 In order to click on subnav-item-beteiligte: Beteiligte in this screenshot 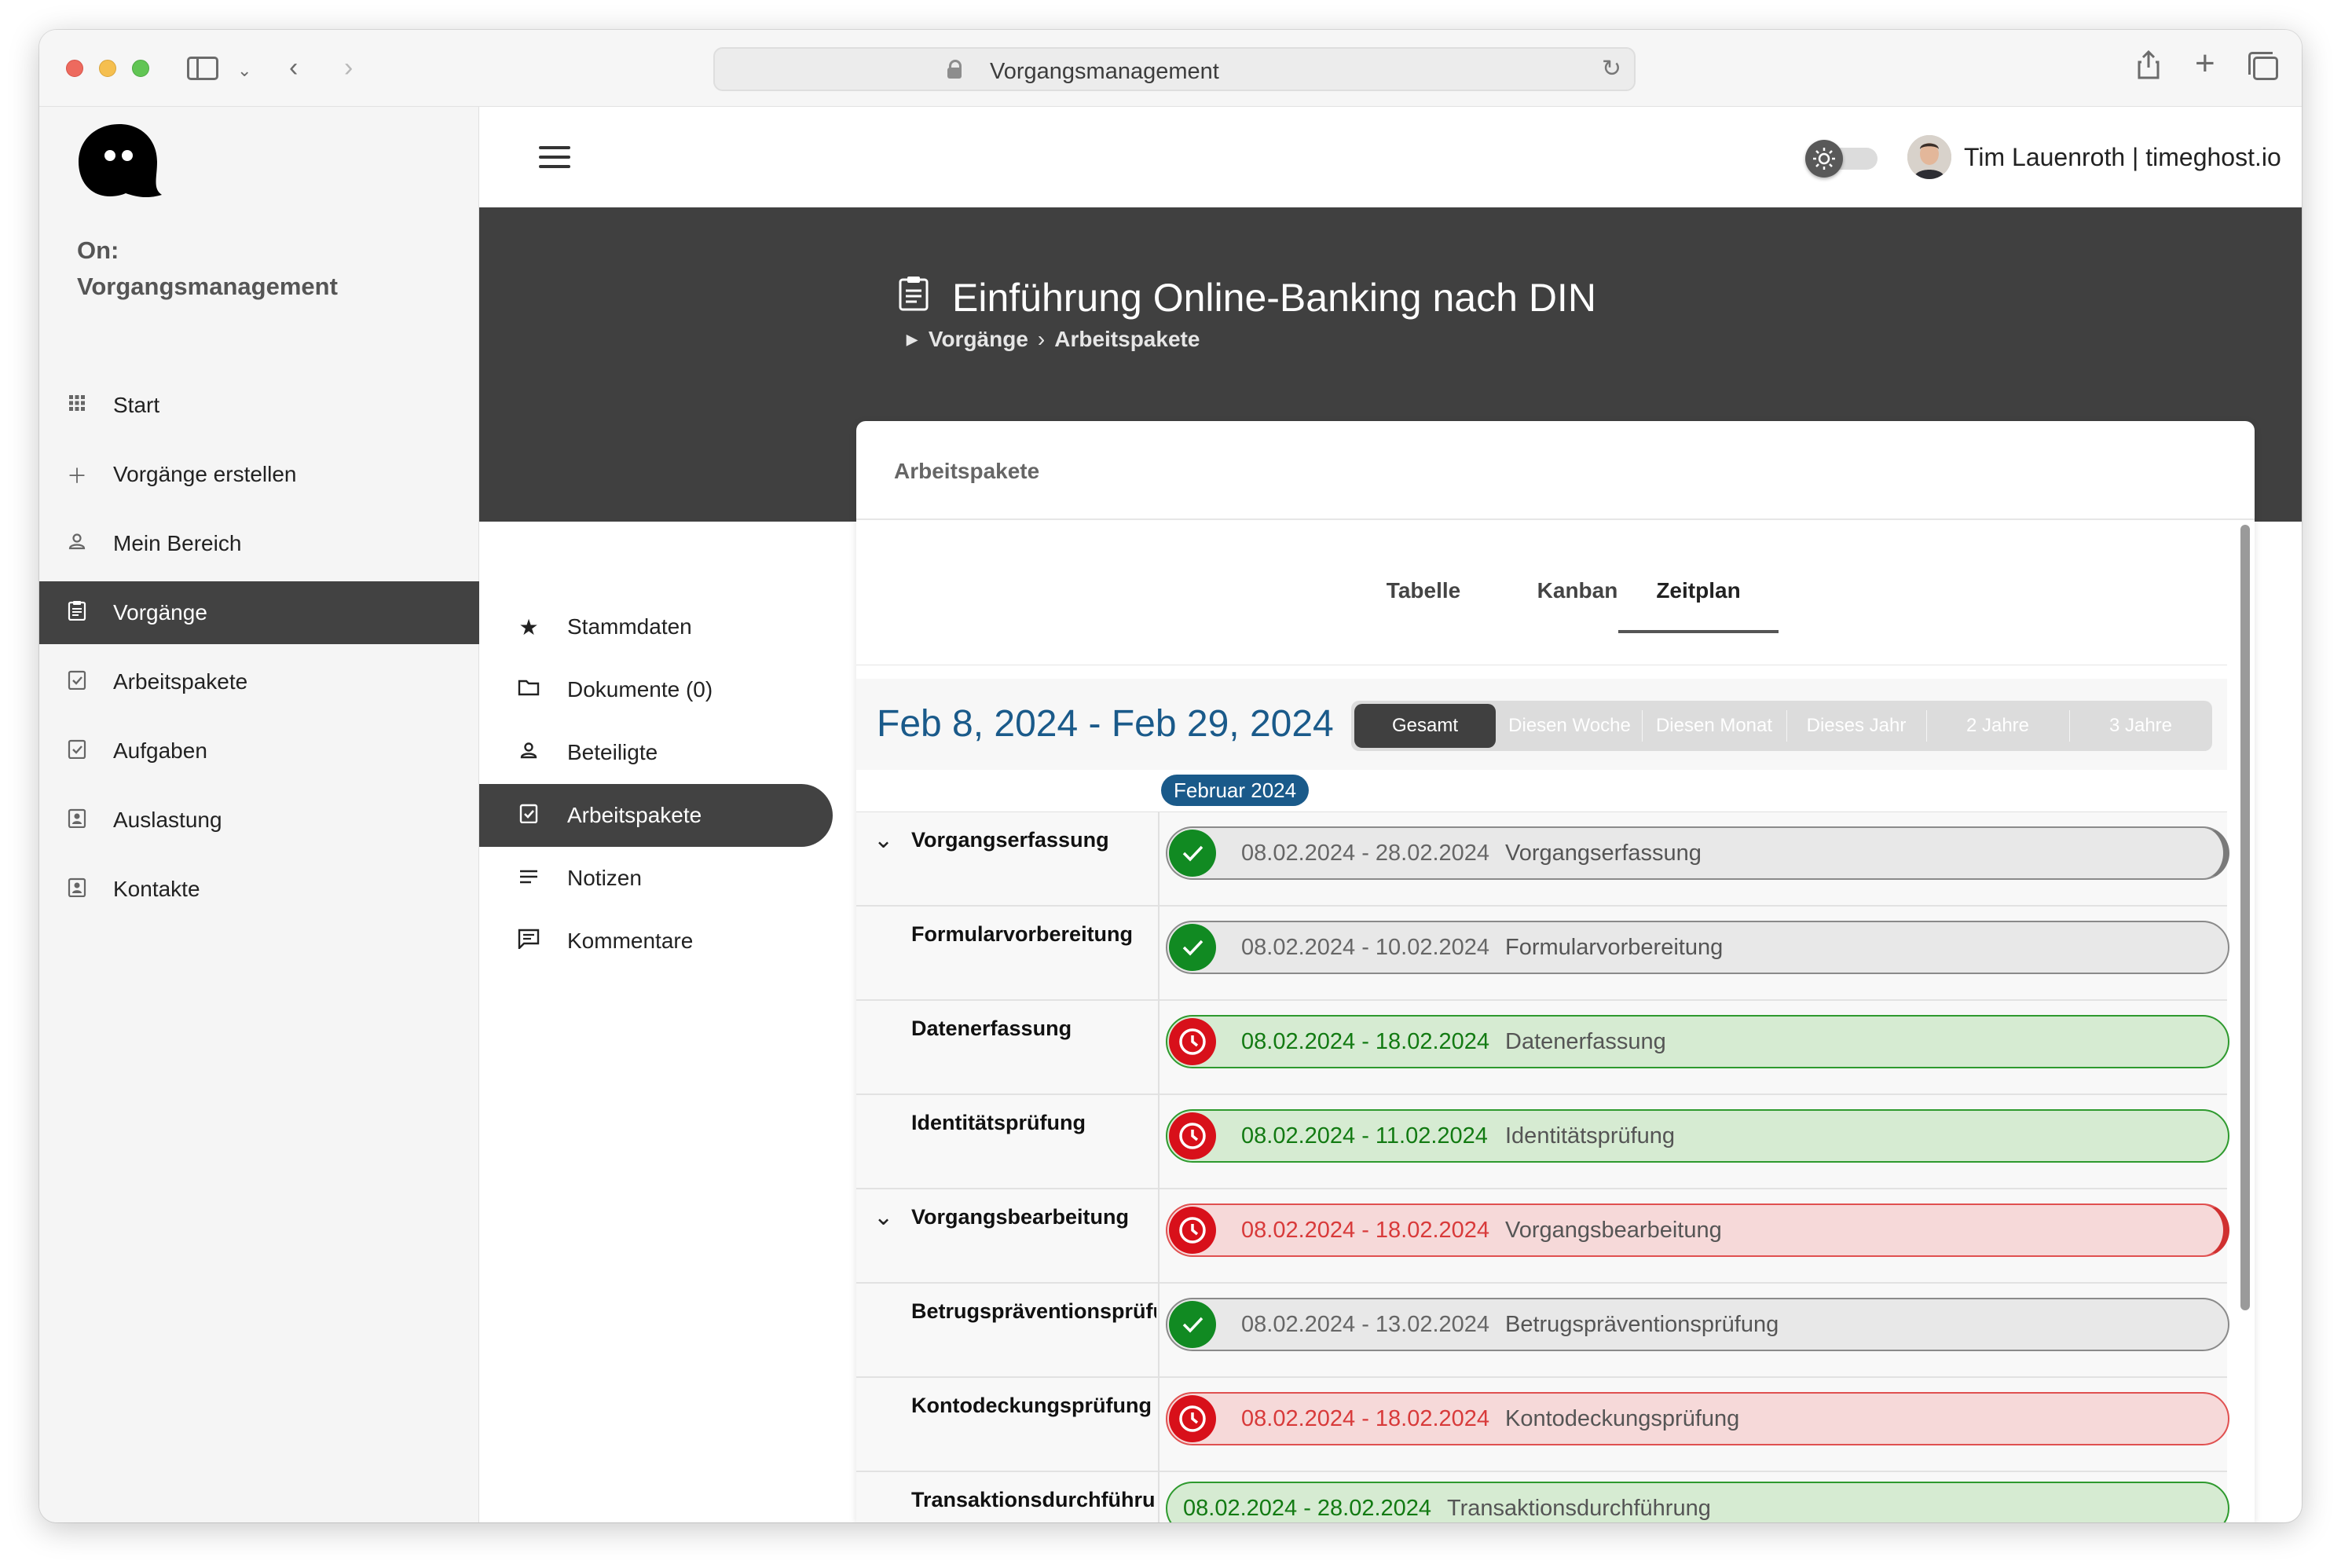, I will do `click(656, 753)`.